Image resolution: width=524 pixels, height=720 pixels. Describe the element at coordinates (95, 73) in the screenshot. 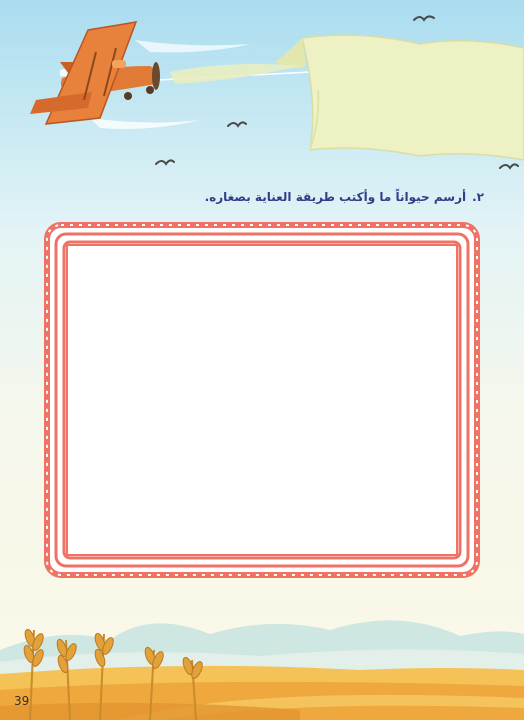

I see `biplane-icon` at that location.